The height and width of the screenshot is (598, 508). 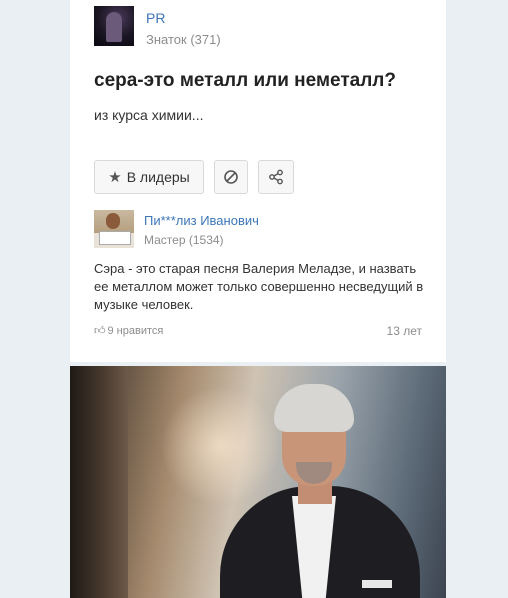 What do you see at coordinates (155, 18) in the screenshot?
I see `author-name-link: PR` at bounding box center [155, 18].